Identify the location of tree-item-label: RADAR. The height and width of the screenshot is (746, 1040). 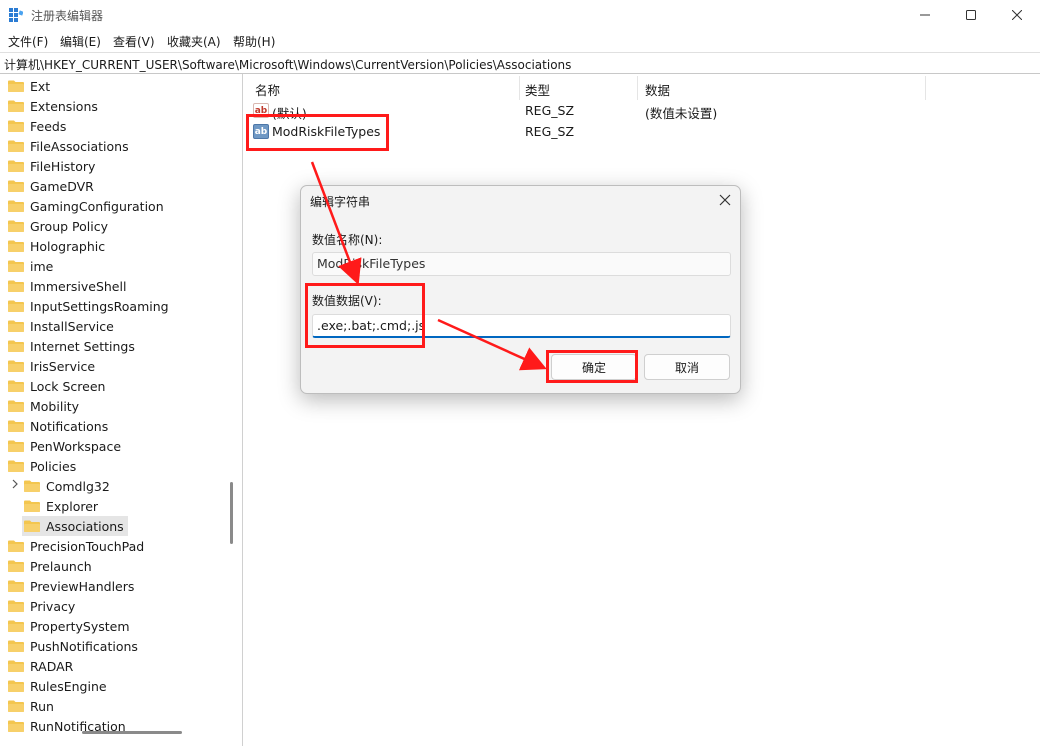
(52, 666).